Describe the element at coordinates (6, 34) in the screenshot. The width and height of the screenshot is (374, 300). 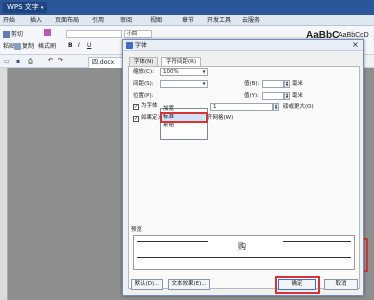
I see `scissors-icon` at that location.